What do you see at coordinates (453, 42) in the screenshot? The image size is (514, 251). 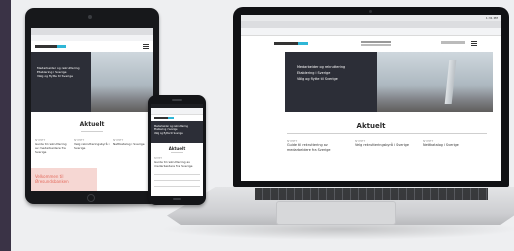 I see `language-switch` at bounding box center [453, 42].